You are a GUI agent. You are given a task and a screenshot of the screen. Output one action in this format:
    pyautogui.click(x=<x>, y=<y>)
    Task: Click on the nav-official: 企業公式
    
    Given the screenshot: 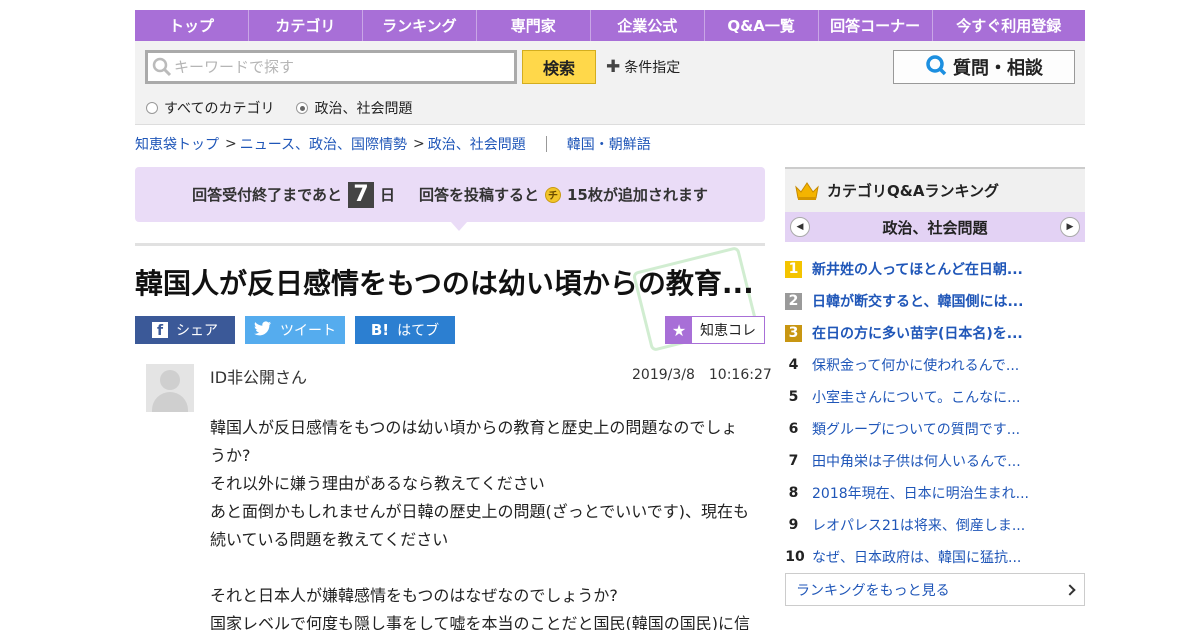 What is the action you would take?
    pyautogui.click(x=648, y=25)
    